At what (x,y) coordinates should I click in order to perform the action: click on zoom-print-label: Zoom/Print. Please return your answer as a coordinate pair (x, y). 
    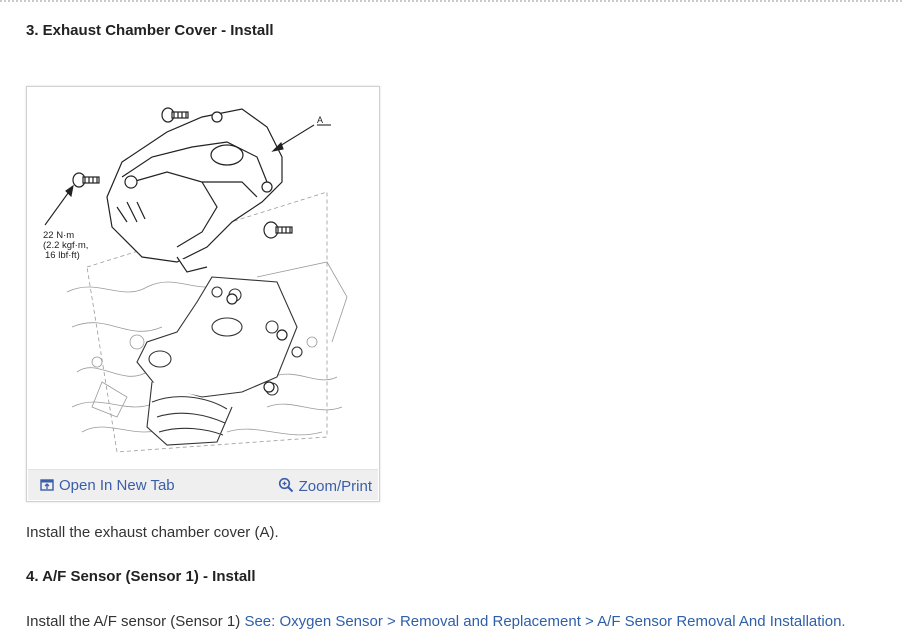
    Looking at the image, I should click on (335, 486).